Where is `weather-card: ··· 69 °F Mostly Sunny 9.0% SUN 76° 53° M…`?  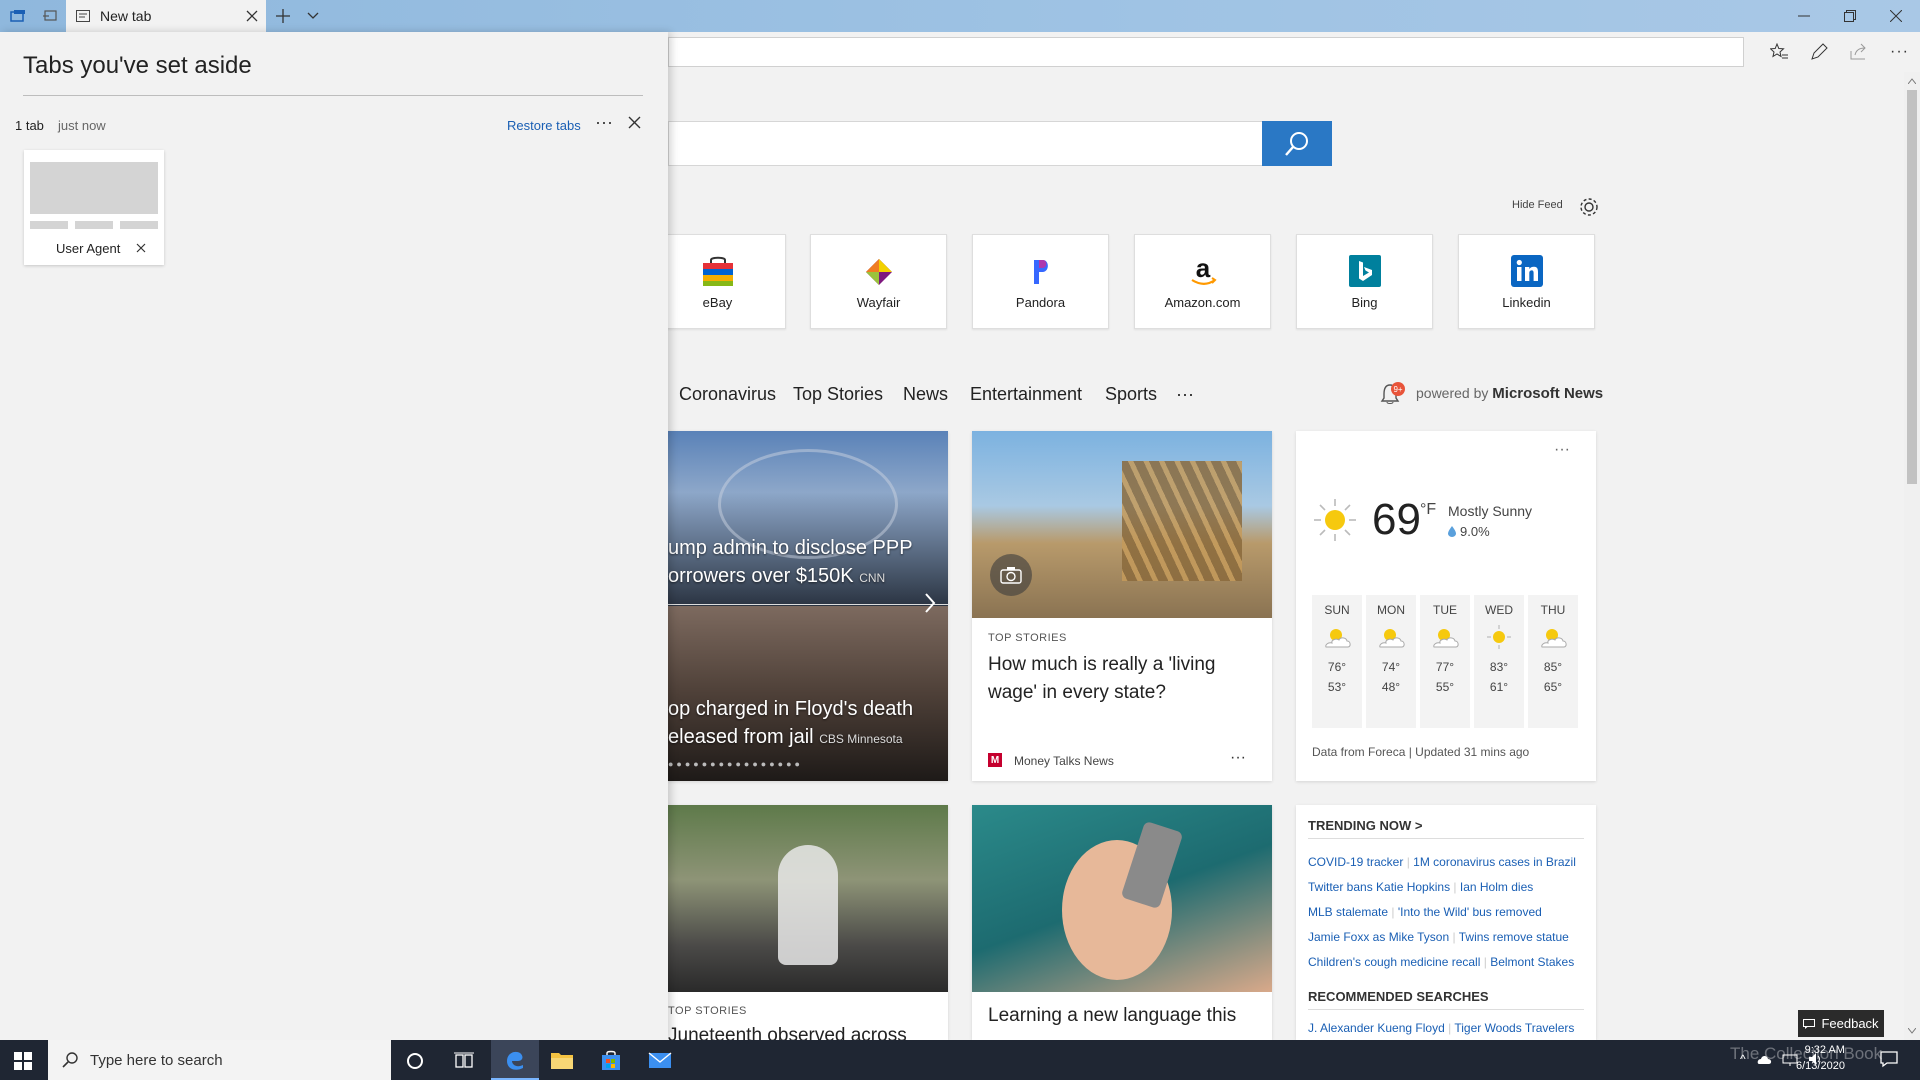 weather-card: ··· 69 °F Mostly Sunny 9.0% SUN 76° 53° M… is located at coordinates (1446, 606).